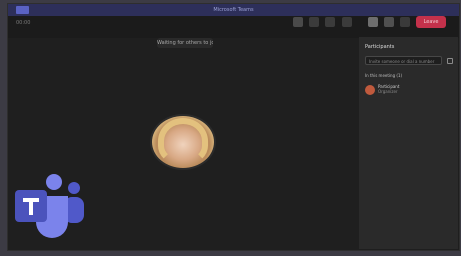  What do you see at coordinates (373, 22) in the screenshot?
I see `more-icon` at bounding box center [373, 22].